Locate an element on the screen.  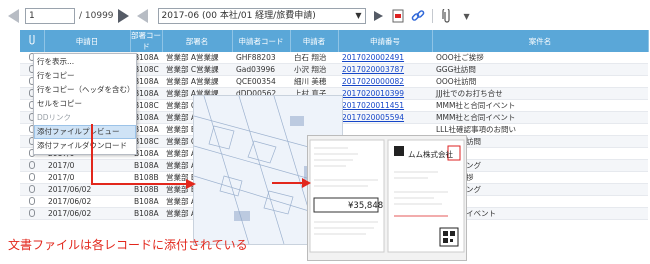
cell-title: LLL社確認事項のお問い is located at coordinates (540, 130).